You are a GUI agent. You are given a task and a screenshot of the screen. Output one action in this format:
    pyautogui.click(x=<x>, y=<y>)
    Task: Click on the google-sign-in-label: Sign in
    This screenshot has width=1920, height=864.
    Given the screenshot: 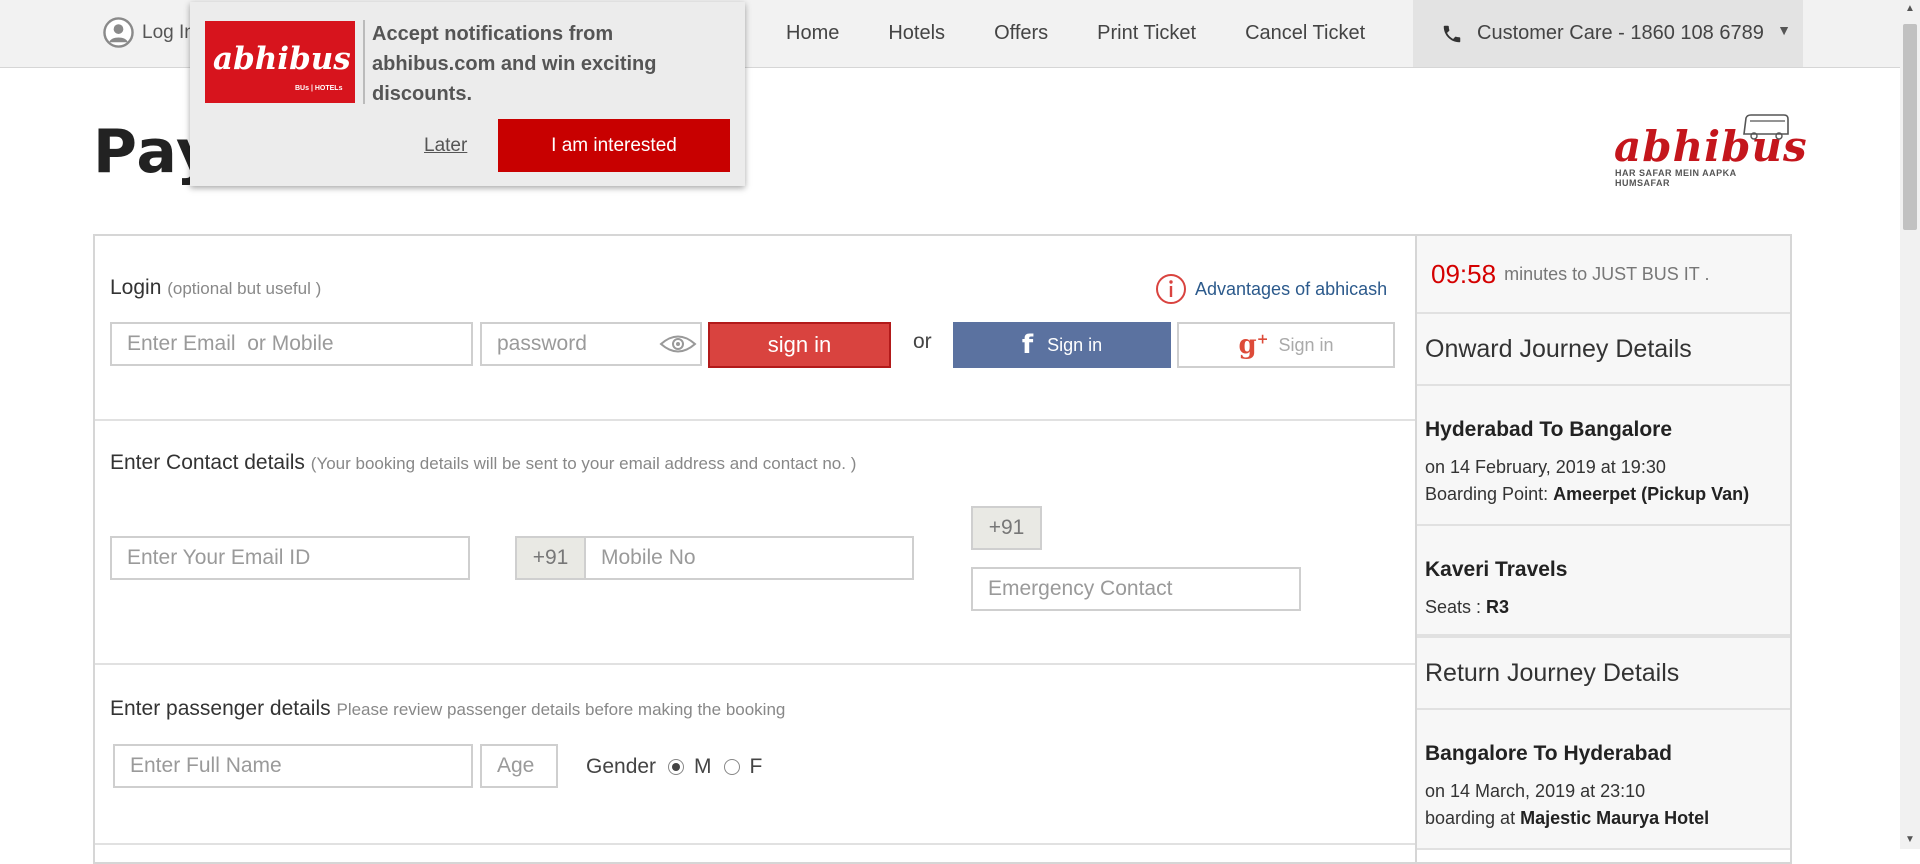 What is the action you would take?
    pyautogui.click(x=1306, y=344)
    